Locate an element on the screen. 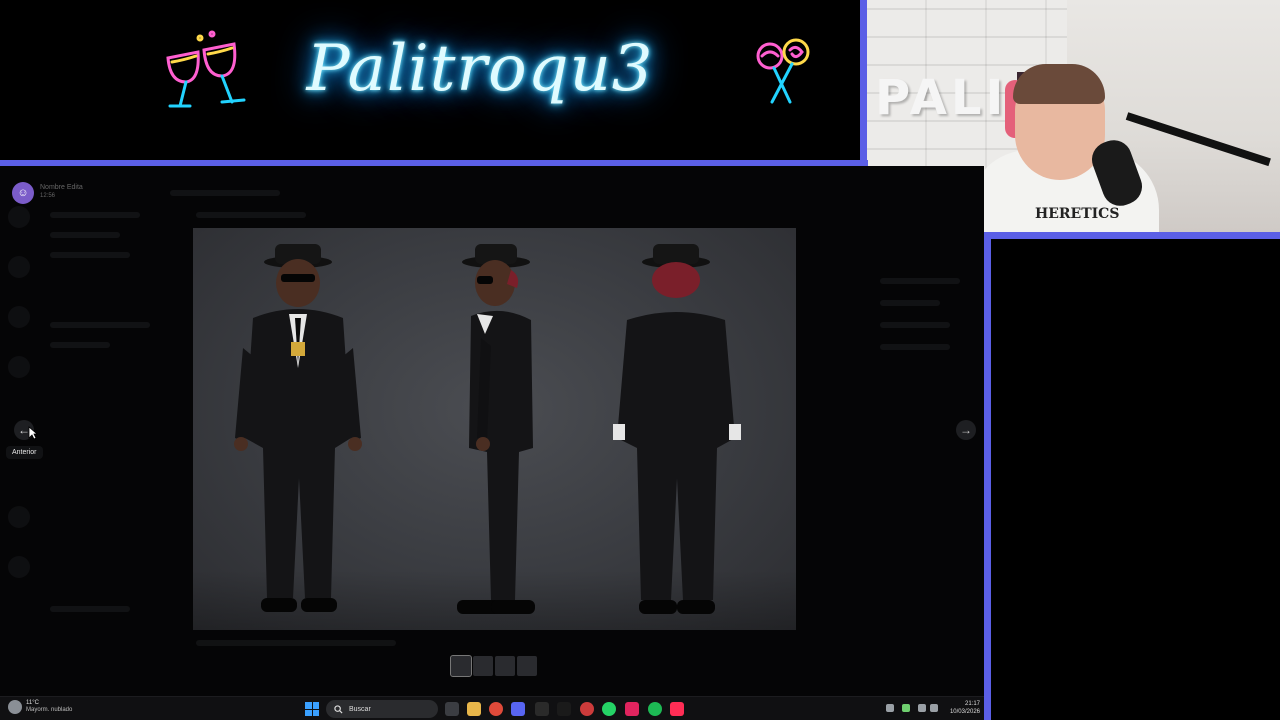  uploader-name: Nombre Edita is located at coordinates (61, 187).